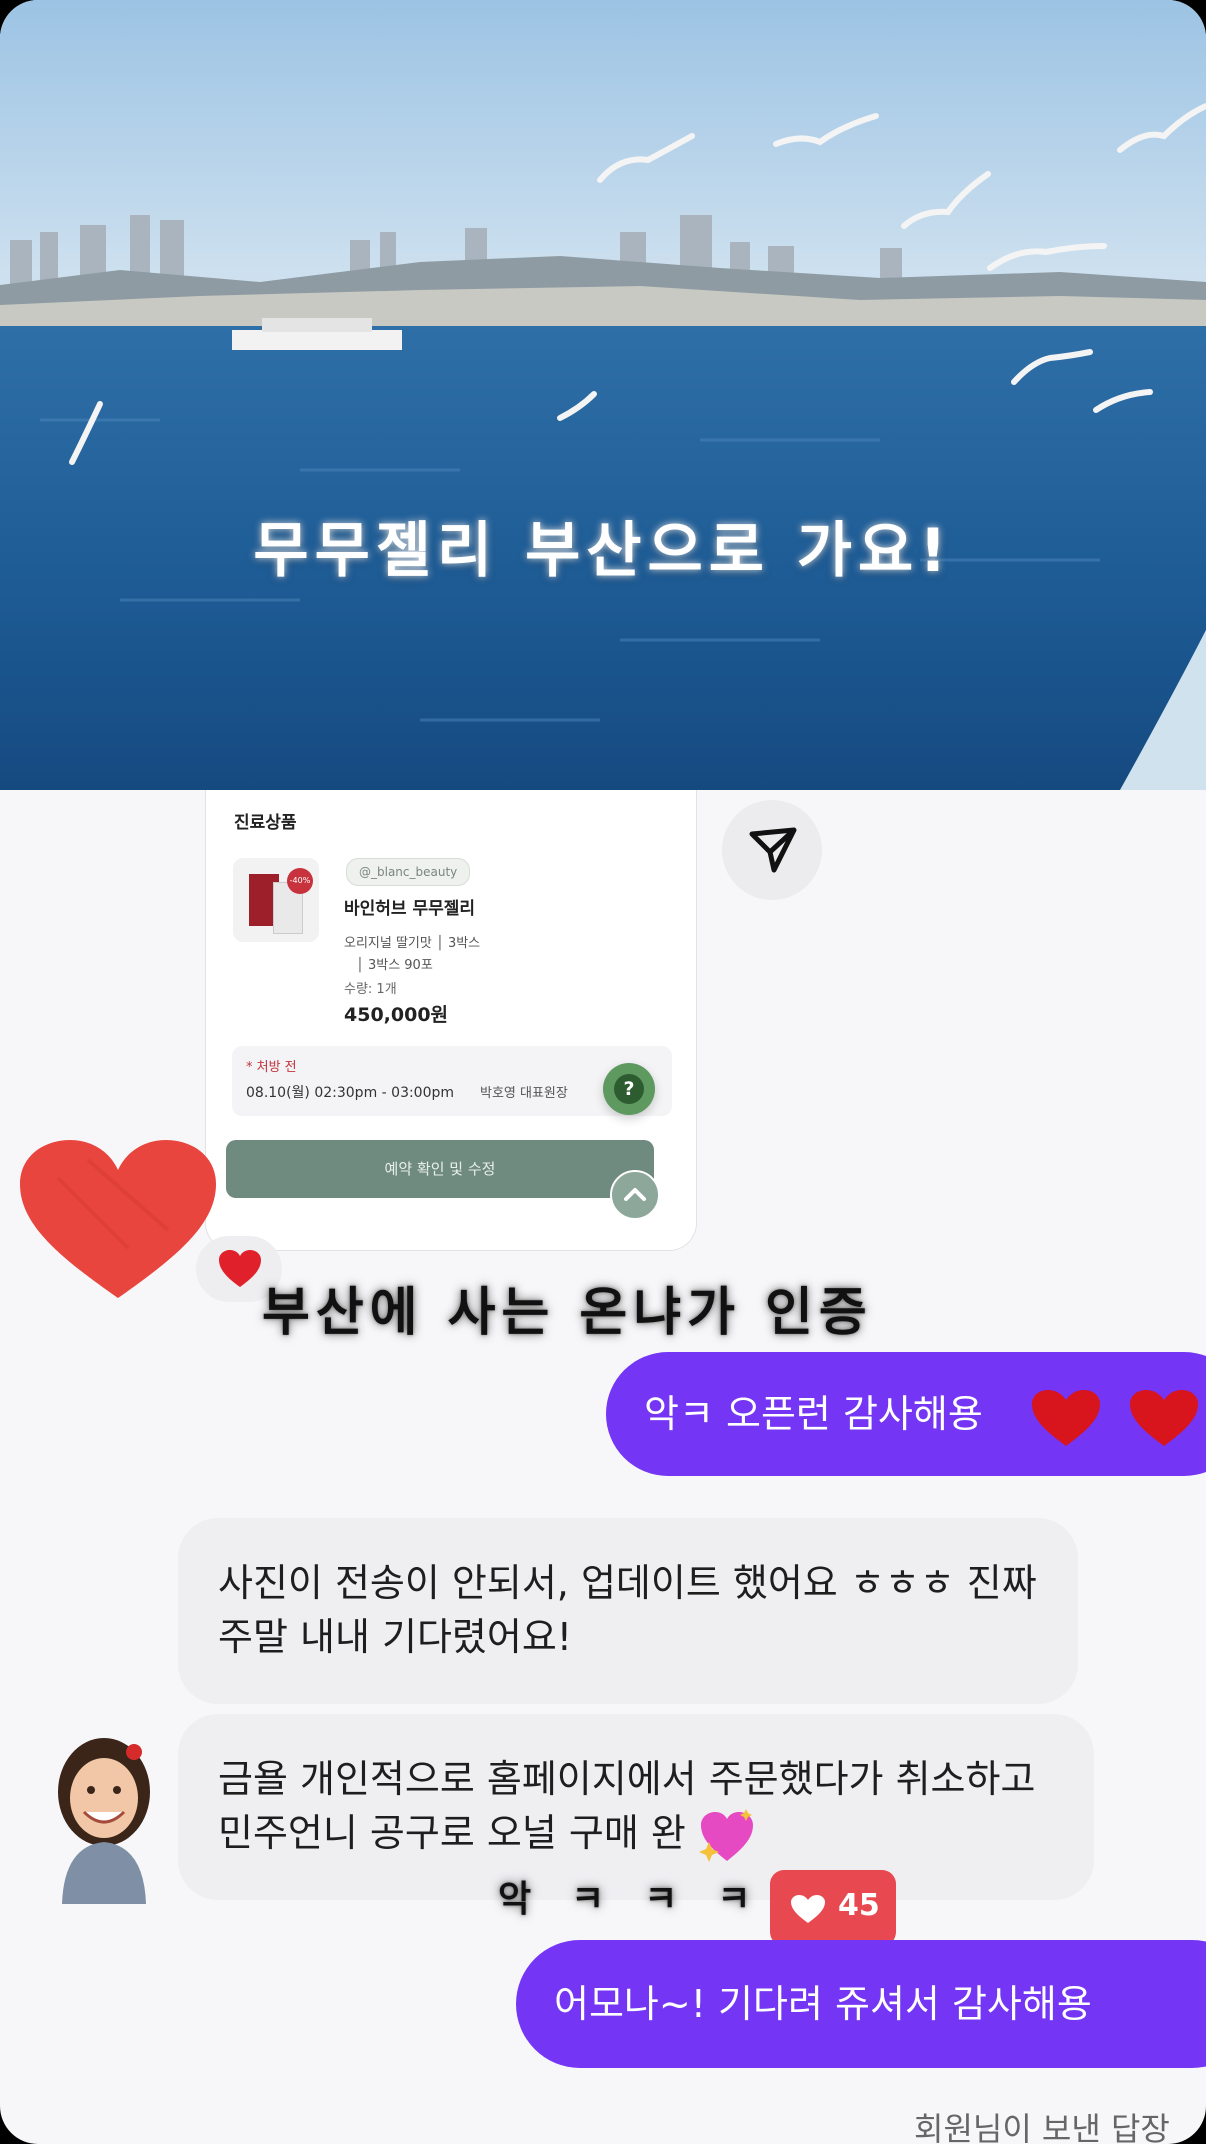 The height and width of the screenshot is (2144, 1206). Describe the element at coordinates (300, 881) in the screenshot. I see `sale-badge: -40%` at that location.